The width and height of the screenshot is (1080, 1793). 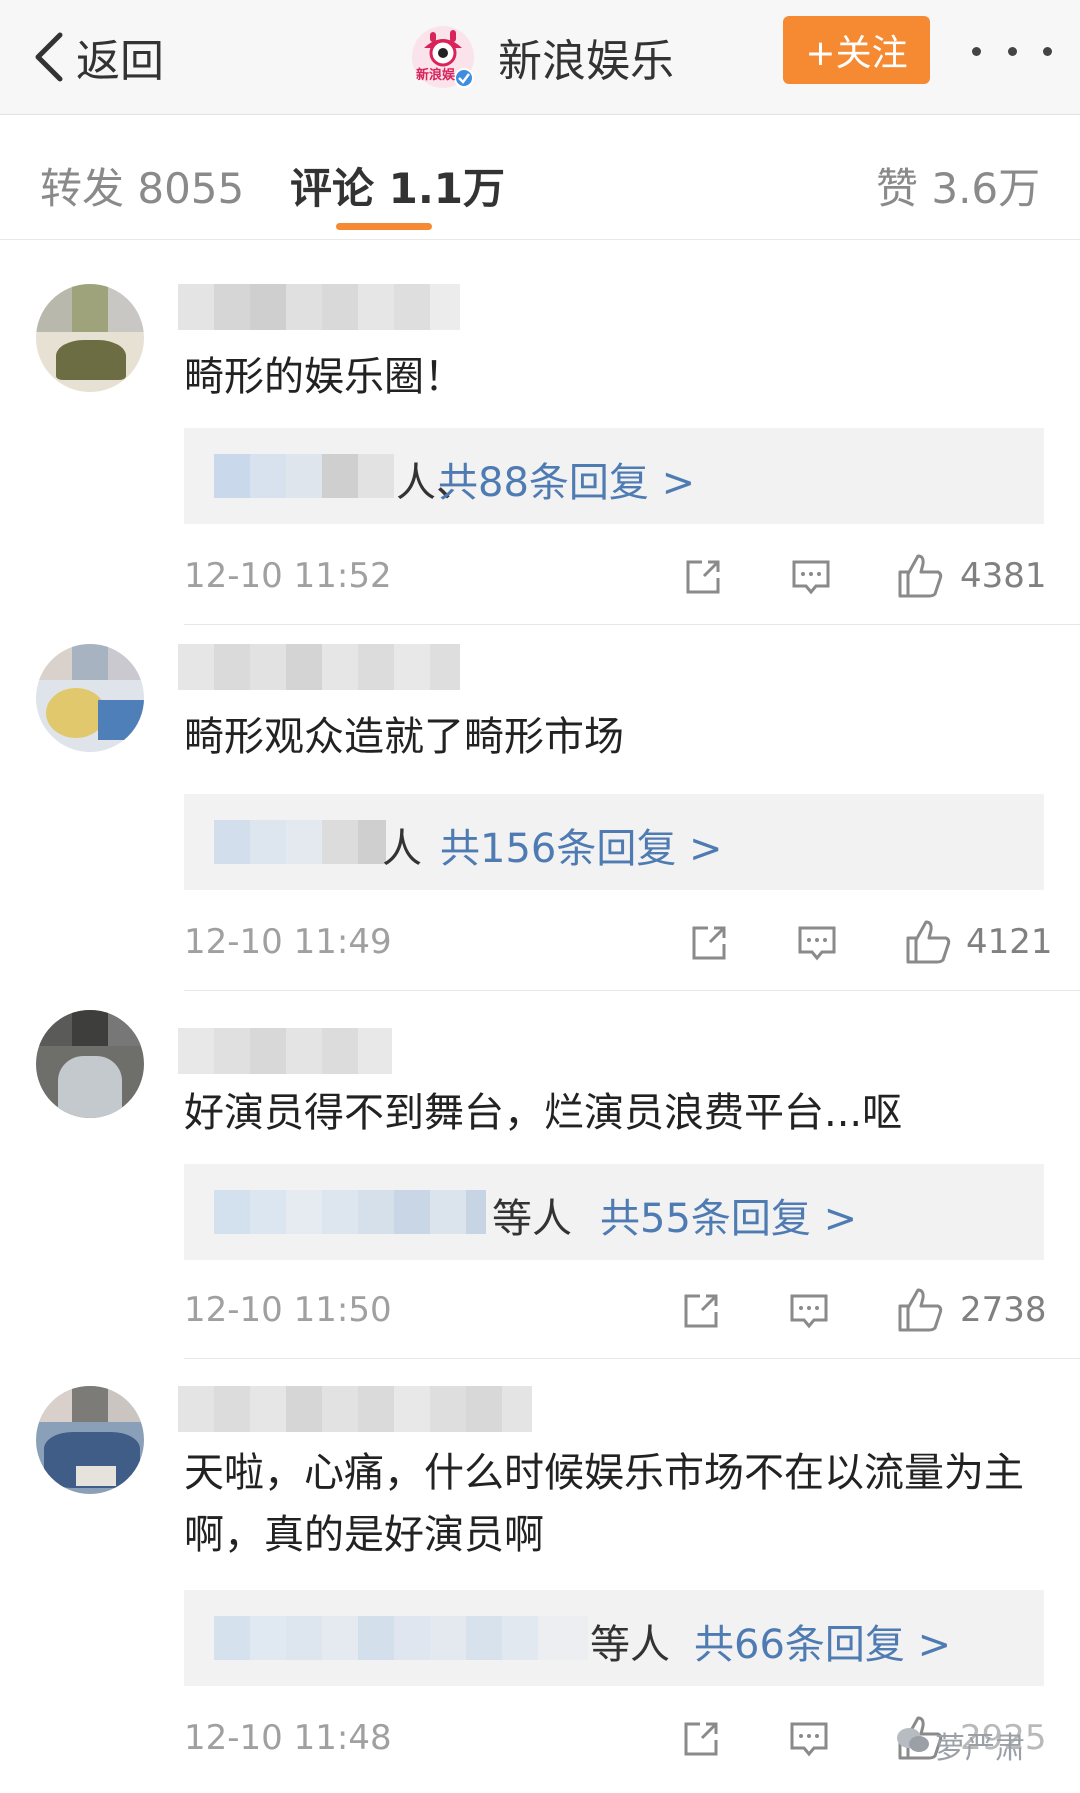 I want to click on watermark-text: 萝严肃, so click(x=980, y=1748).